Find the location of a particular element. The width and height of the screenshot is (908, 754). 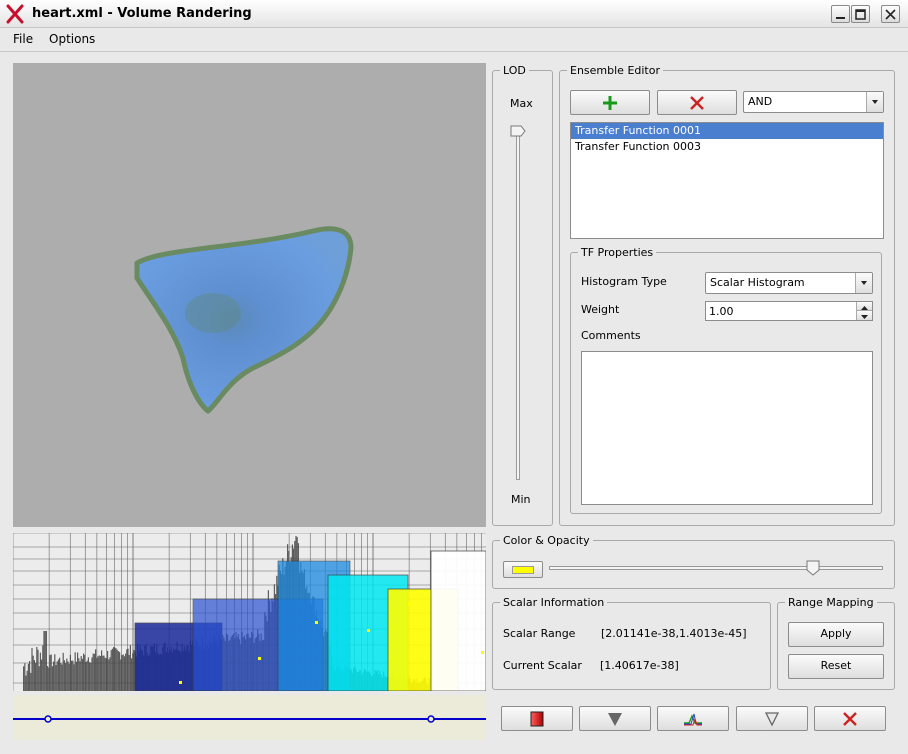

triangle-down-outline-icon is located at coordinates (772, 719).